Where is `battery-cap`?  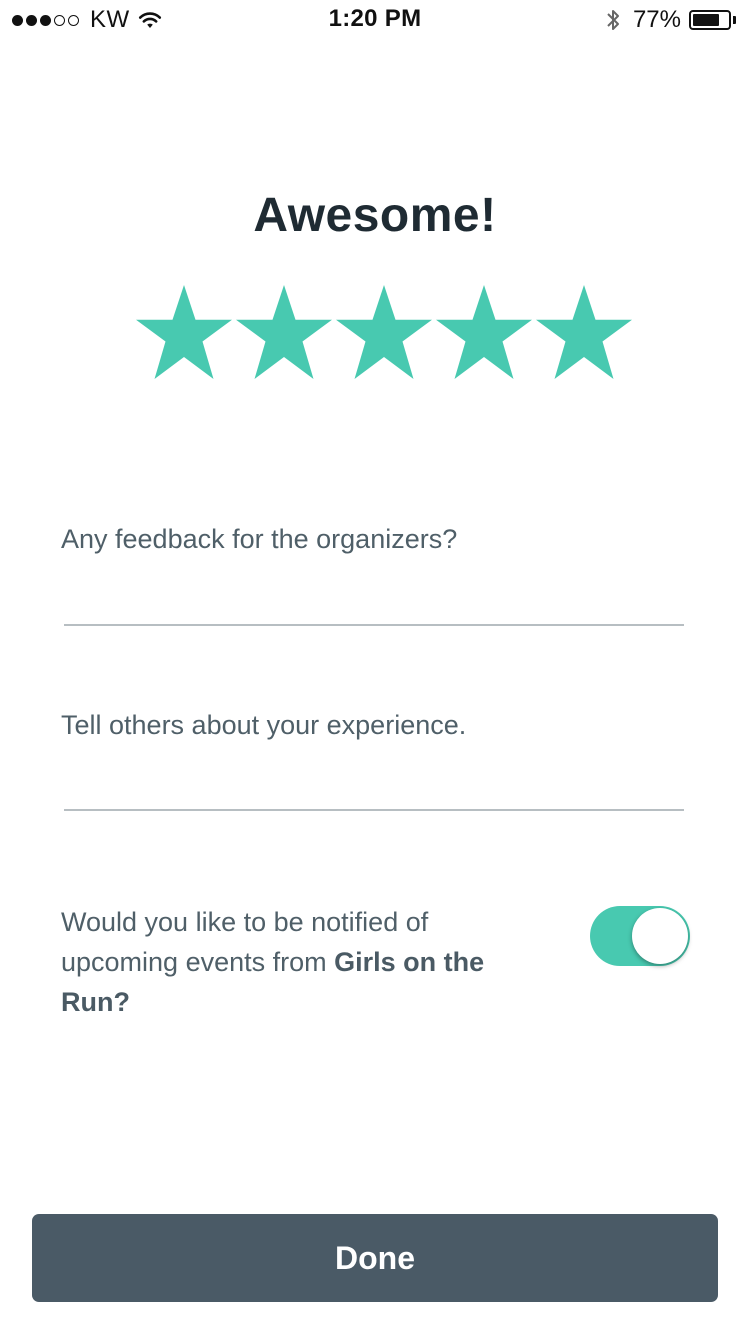
battery-cap is located at coordinates (734, 20).